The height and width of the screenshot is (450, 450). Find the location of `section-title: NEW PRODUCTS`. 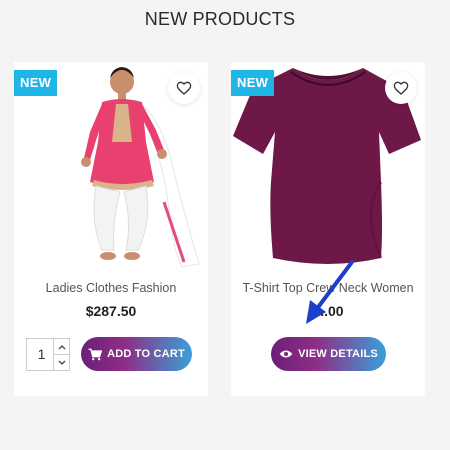

section-title: NEW PRODUCTS is located at coordinates (220, 19).